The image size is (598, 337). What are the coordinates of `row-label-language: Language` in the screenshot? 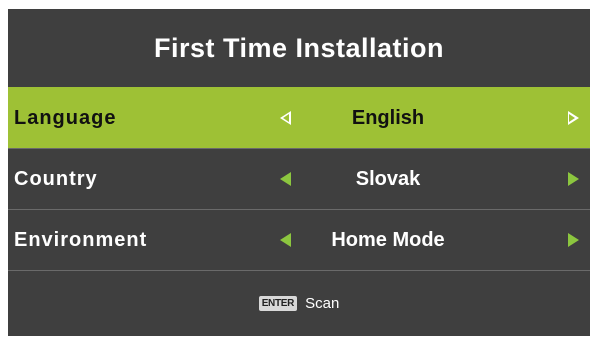 It's located at (65, 118).